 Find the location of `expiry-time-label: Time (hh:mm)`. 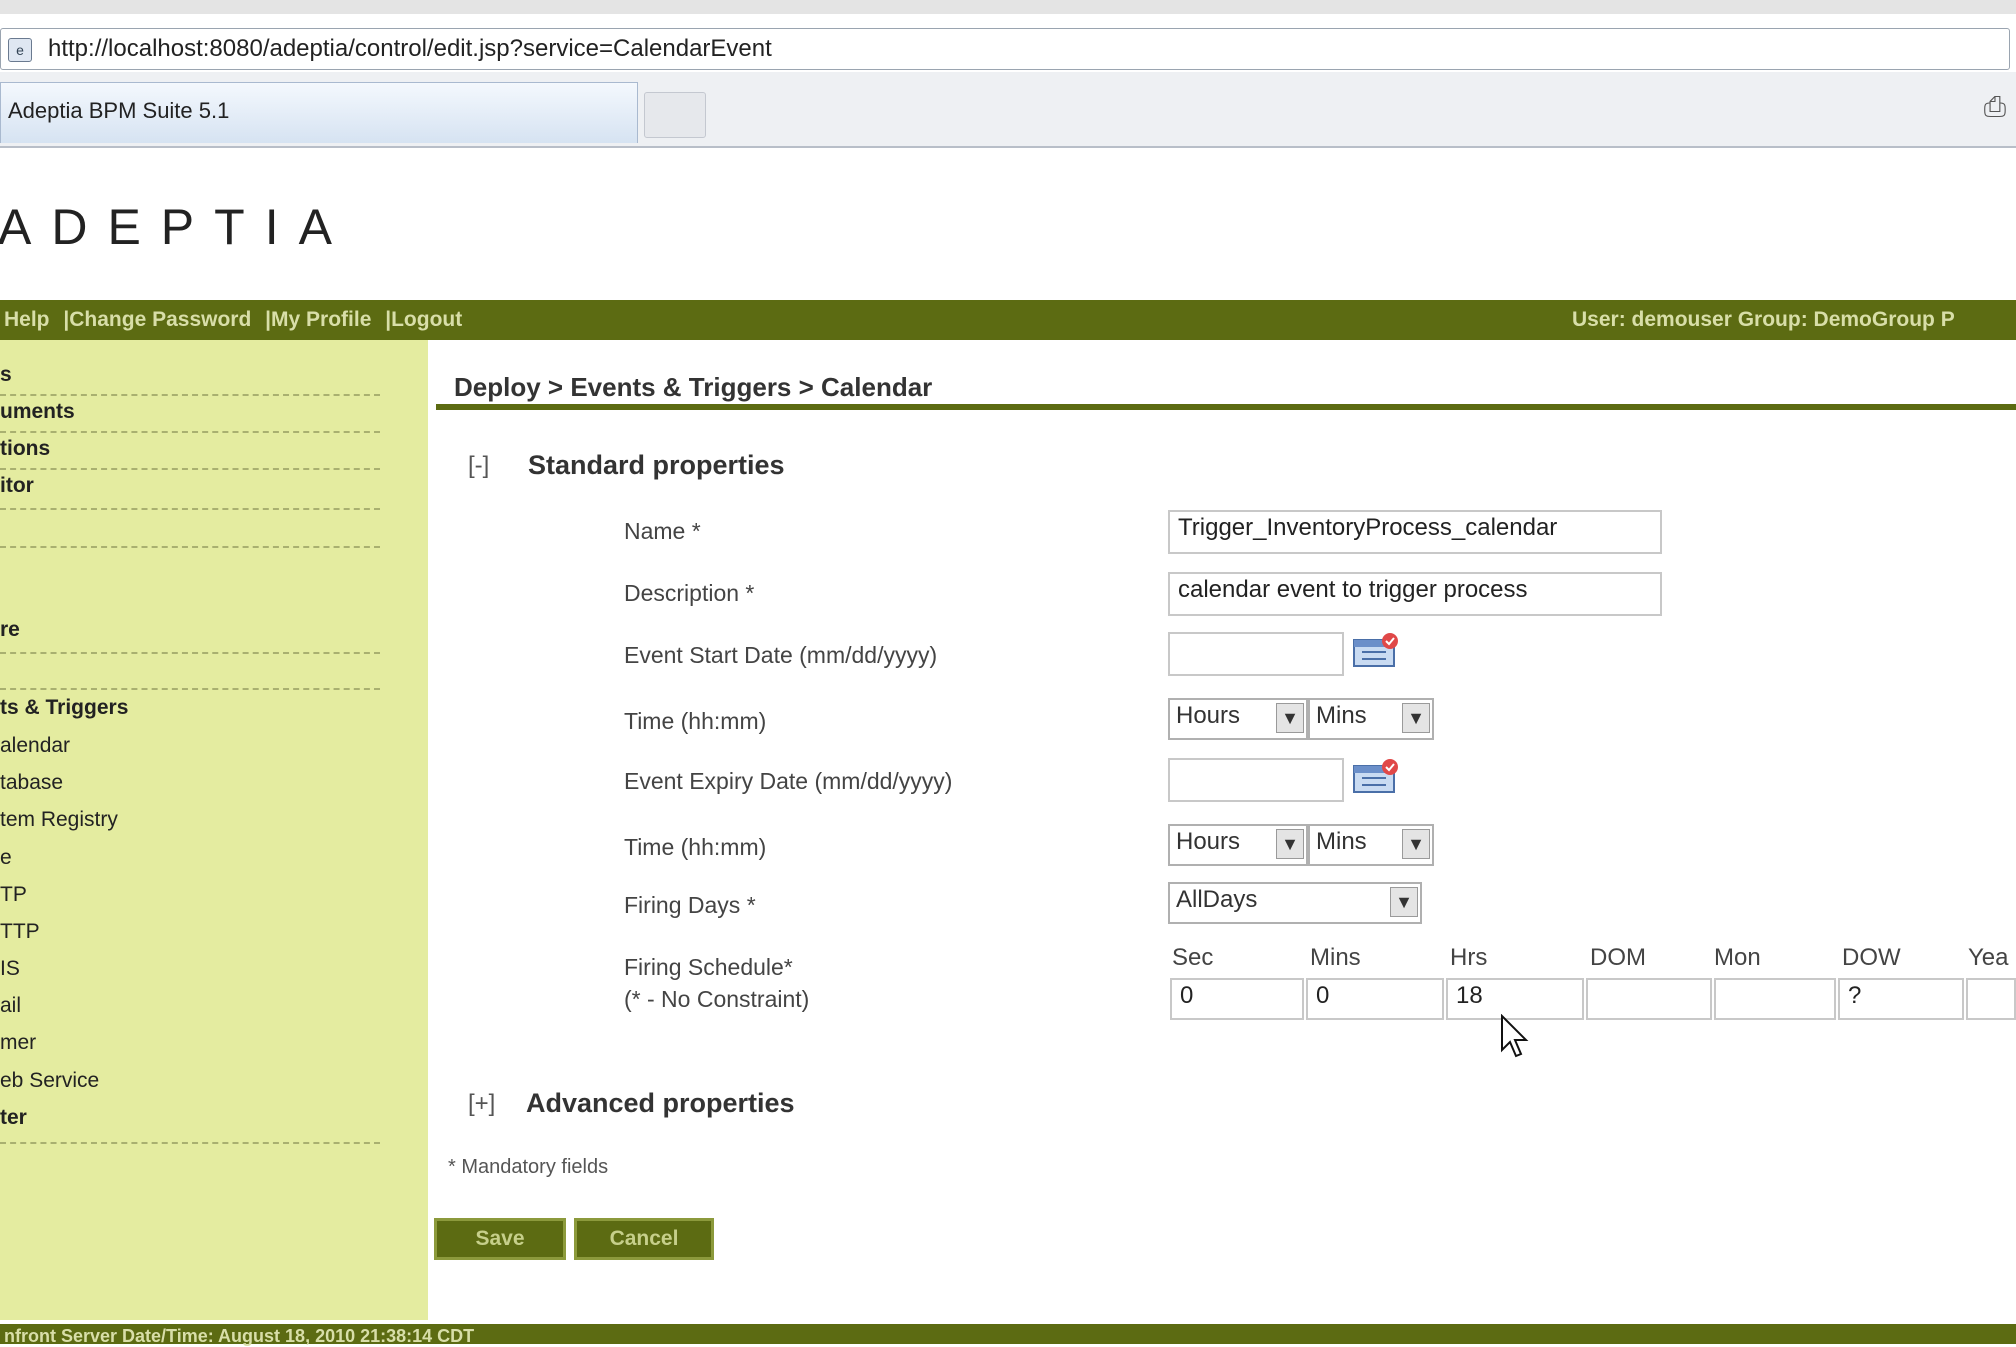

expiry-time-label: Time (hh:mm) is located at coordinates (695, 847).